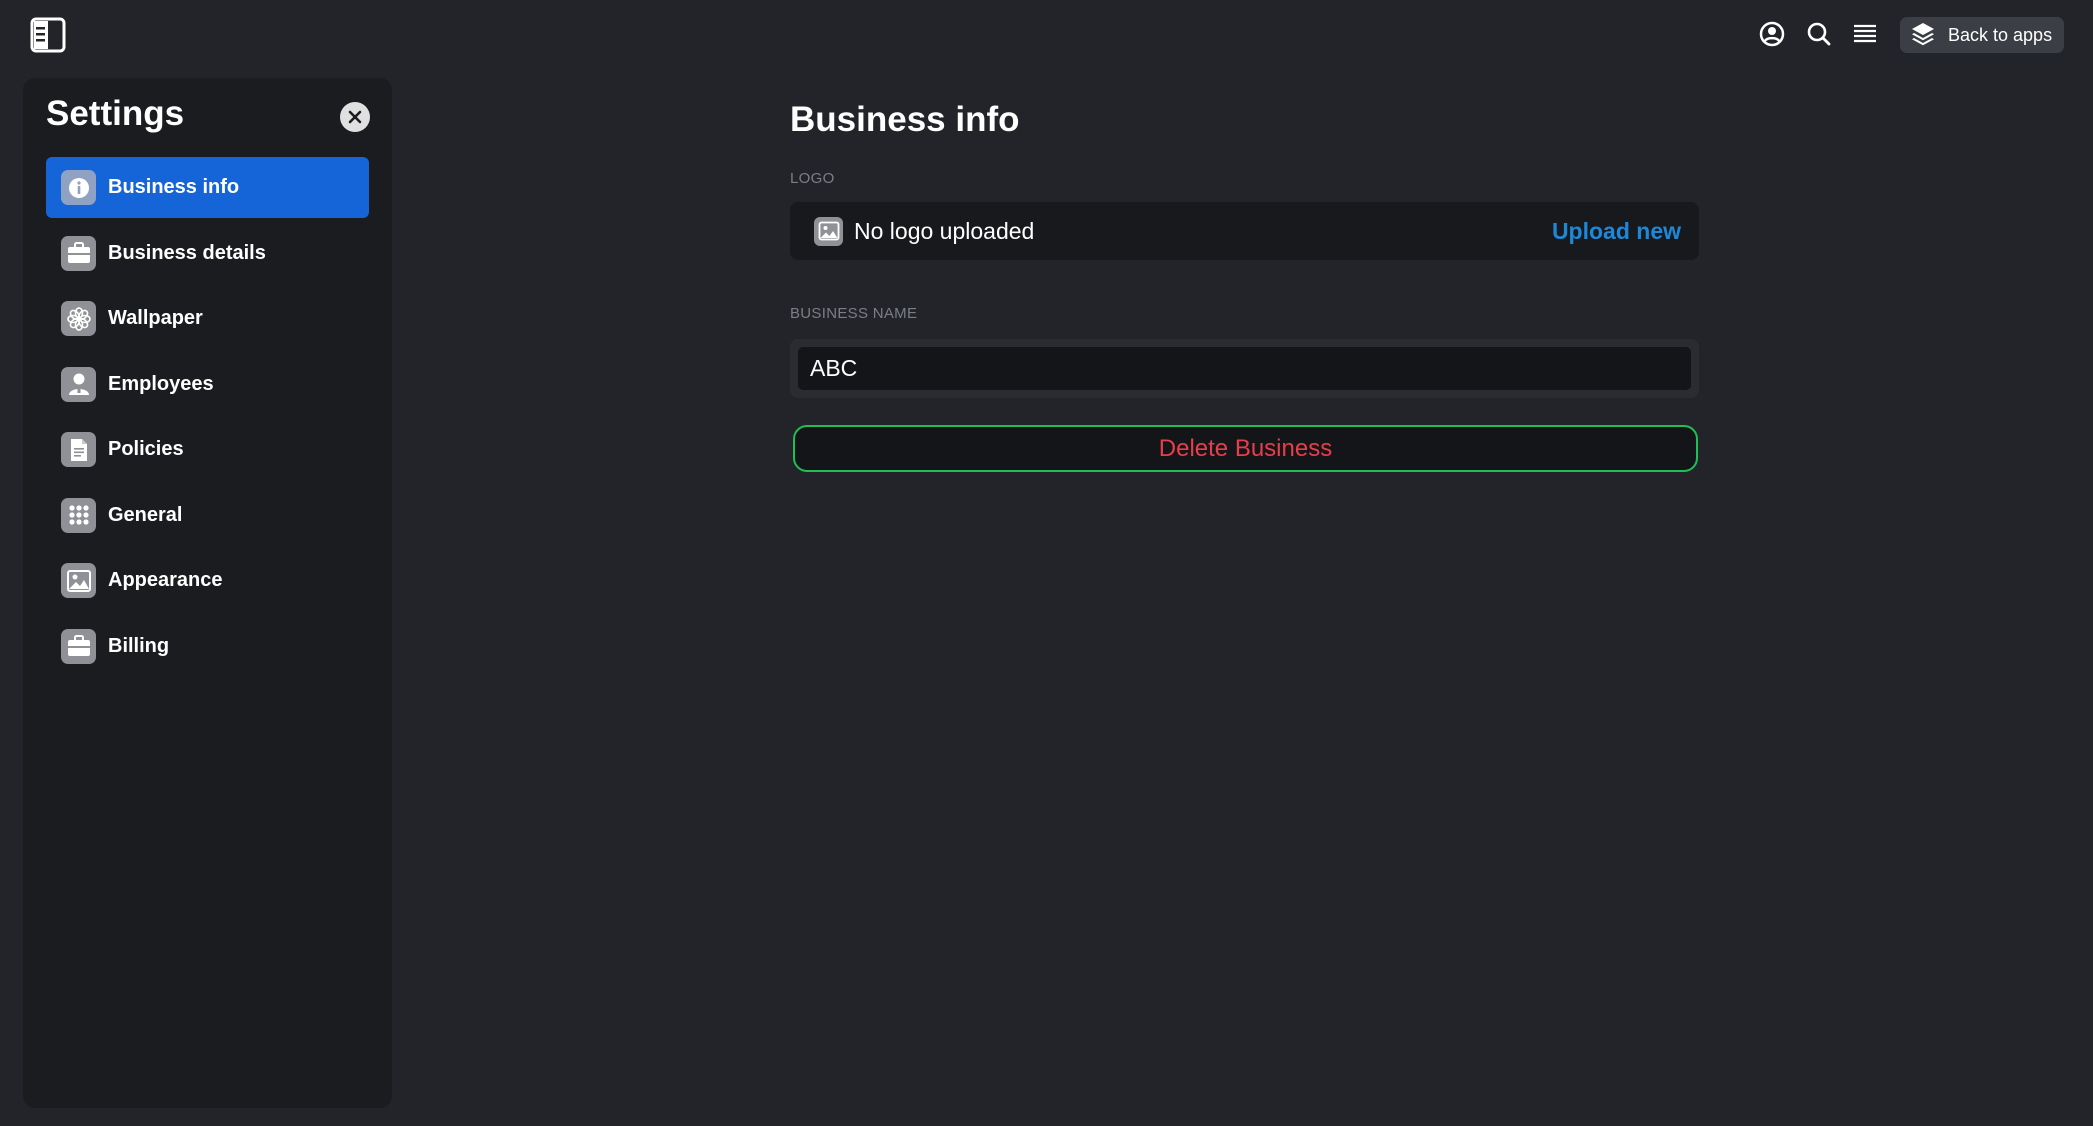  I want to click on layers-icon, so click(1923, 35).